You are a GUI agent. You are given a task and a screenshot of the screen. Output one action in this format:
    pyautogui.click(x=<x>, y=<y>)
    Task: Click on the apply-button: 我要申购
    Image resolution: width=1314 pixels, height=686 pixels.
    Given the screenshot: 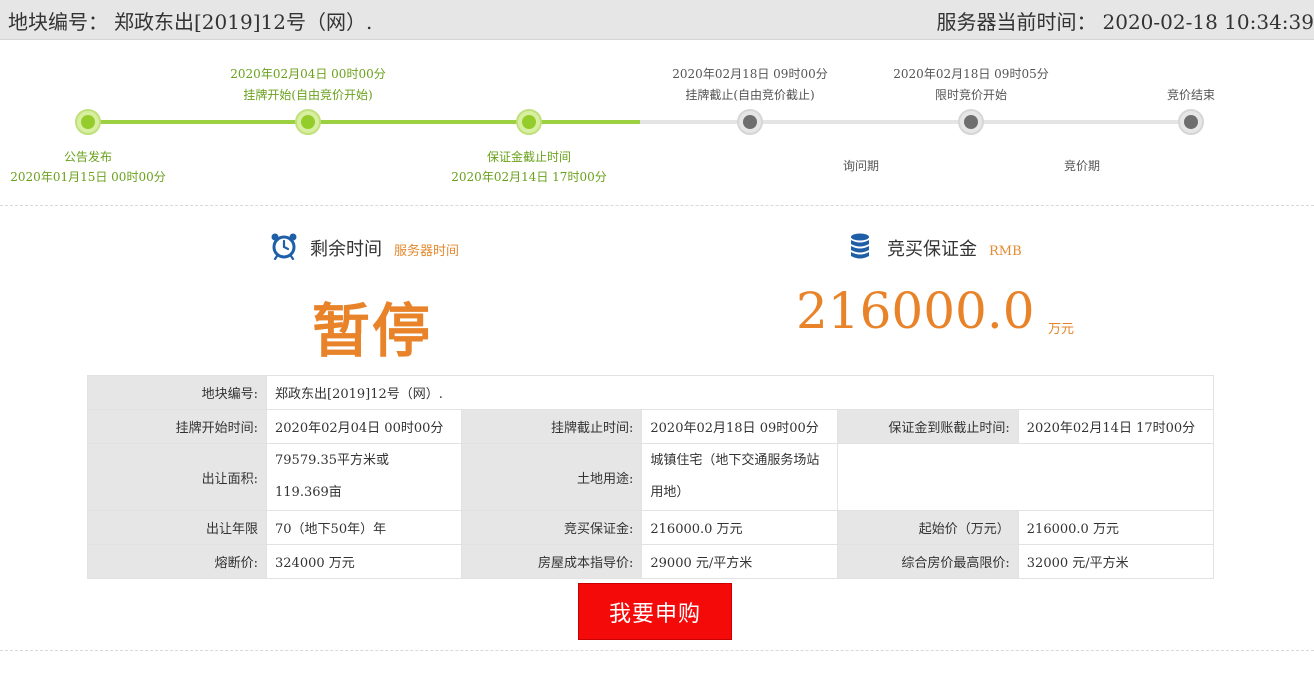 What is the action you would take?
    pyautogui.click(x=655, y=611)
    